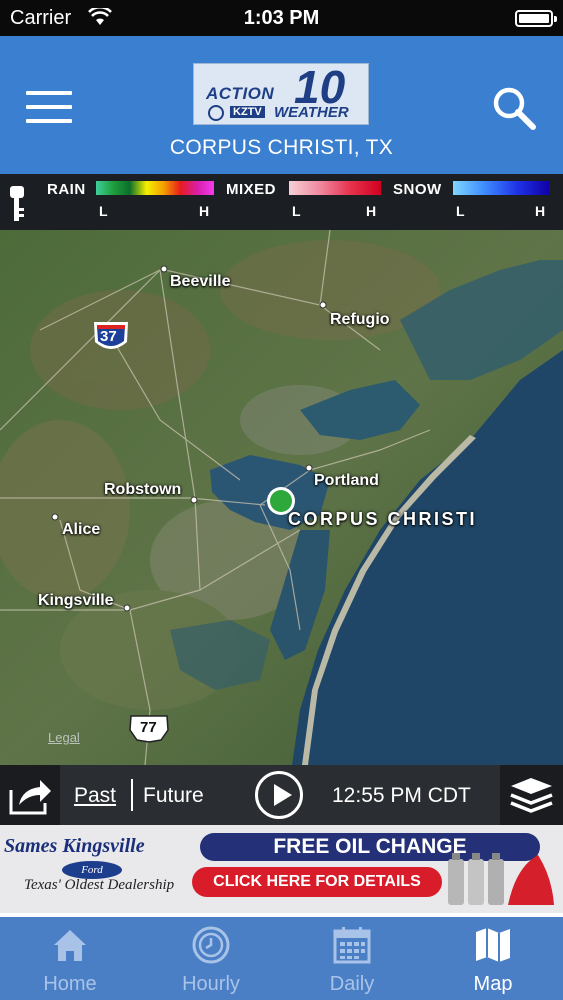 This screenshot has height=1000, width=563. What do you see at coordinates (66, 189) in the screenshot?
I see `rain-label: RAIN` at bounding box center [66, 189].